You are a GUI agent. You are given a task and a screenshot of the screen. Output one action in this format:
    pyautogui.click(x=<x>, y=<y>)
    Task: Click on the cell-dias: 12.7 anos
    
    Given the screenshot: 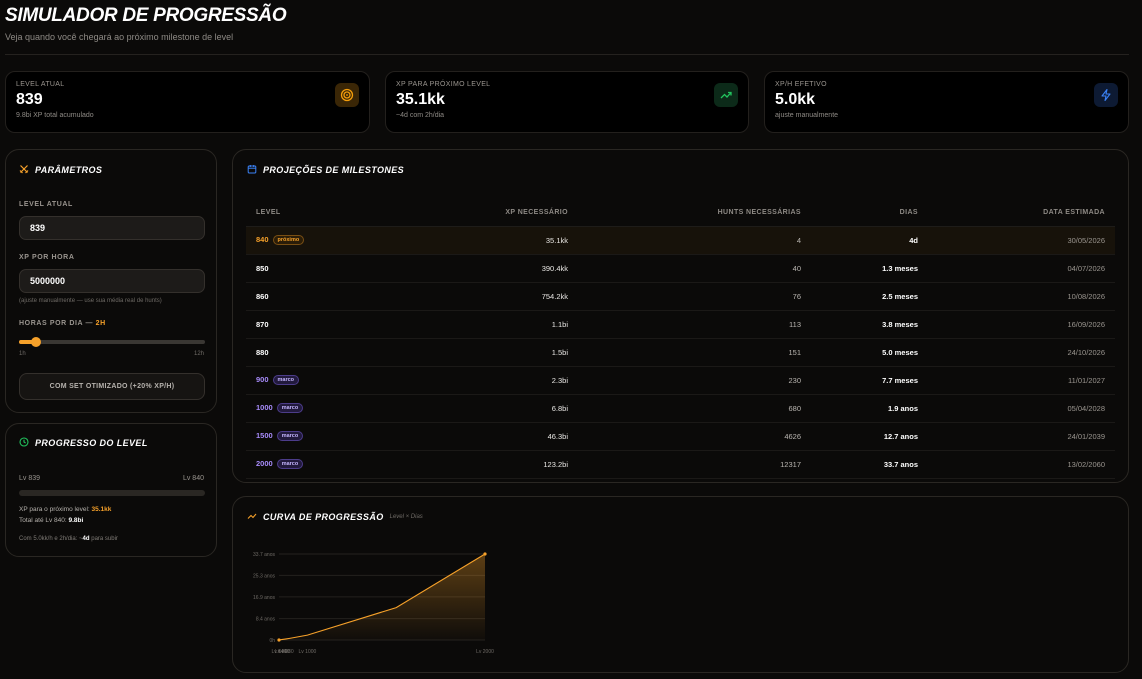 What is the action you would take?
    pyautogui.click(x=869, y=436)
    